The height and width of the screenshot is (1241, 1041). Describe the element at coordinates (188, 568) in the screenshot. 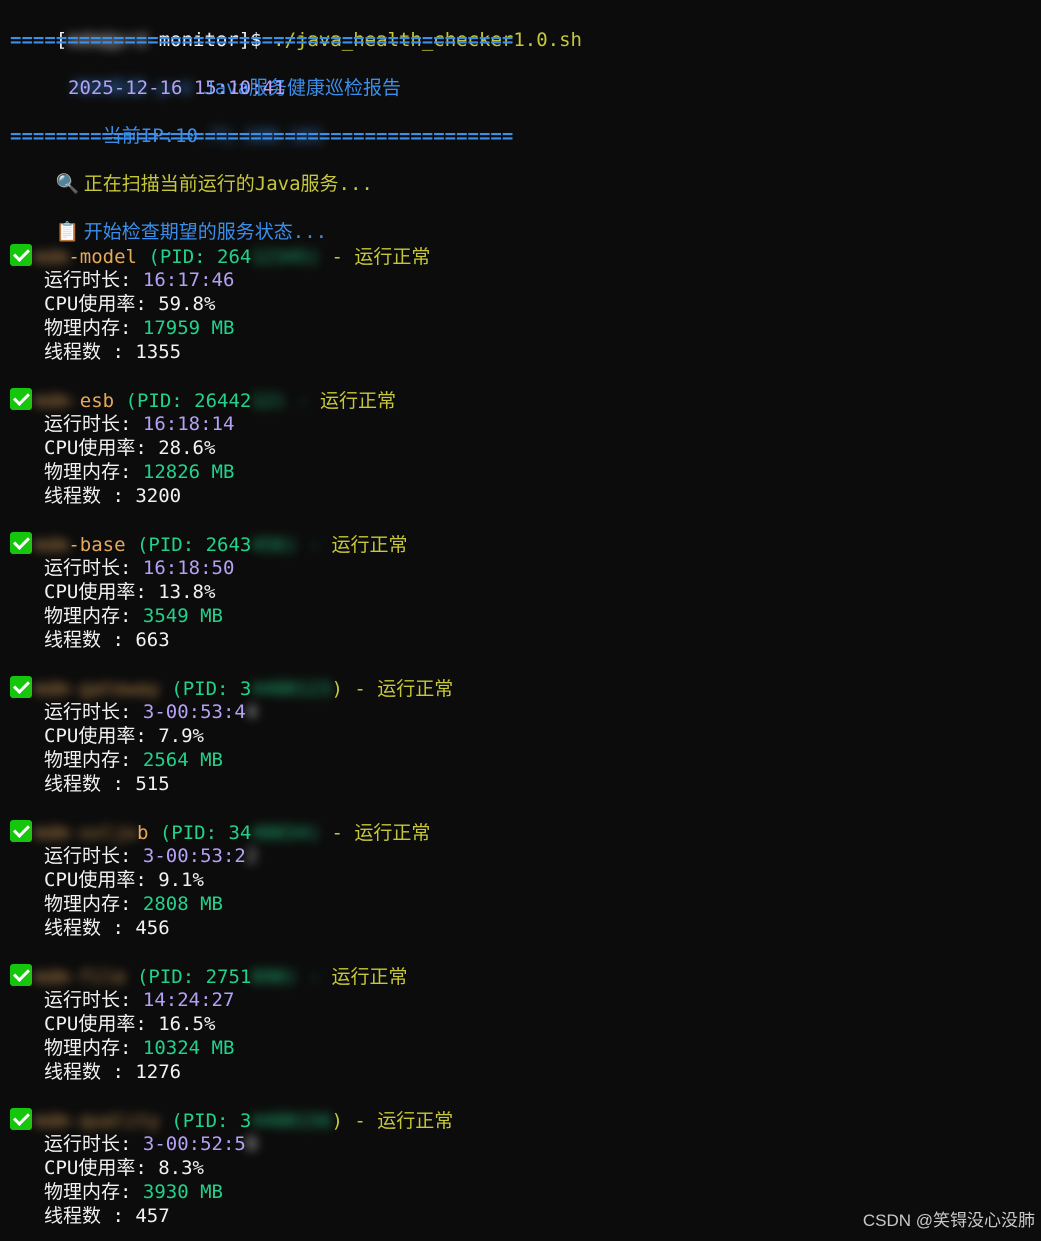

I see `uptime-value: 16:18:50` at that location.